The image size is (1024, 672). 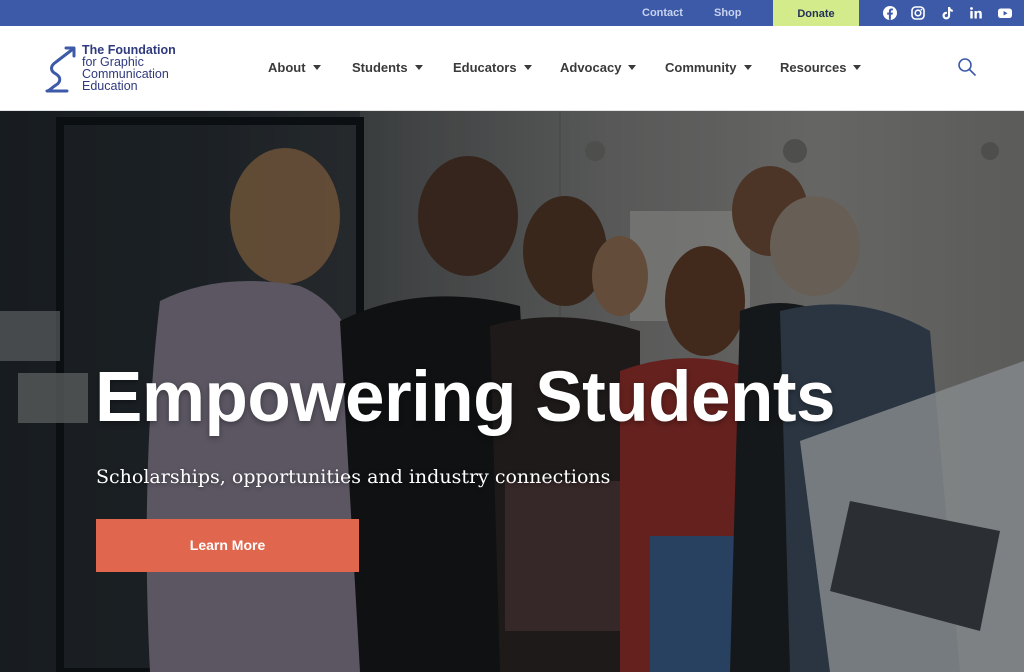 I want to click on contact-link: Contact, so click(x=662, y=13).